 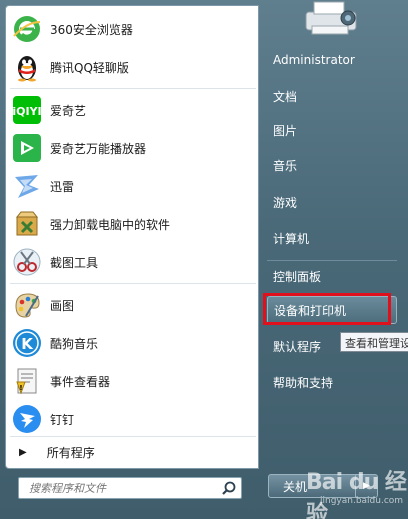 I want to click on search-input, so click(x=122, y=488).